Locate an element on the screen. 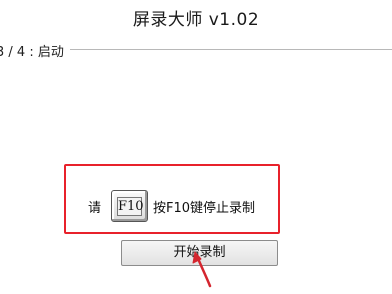  title-bar: 屏录大师 v1.02 is located at coordinates (196, 17).